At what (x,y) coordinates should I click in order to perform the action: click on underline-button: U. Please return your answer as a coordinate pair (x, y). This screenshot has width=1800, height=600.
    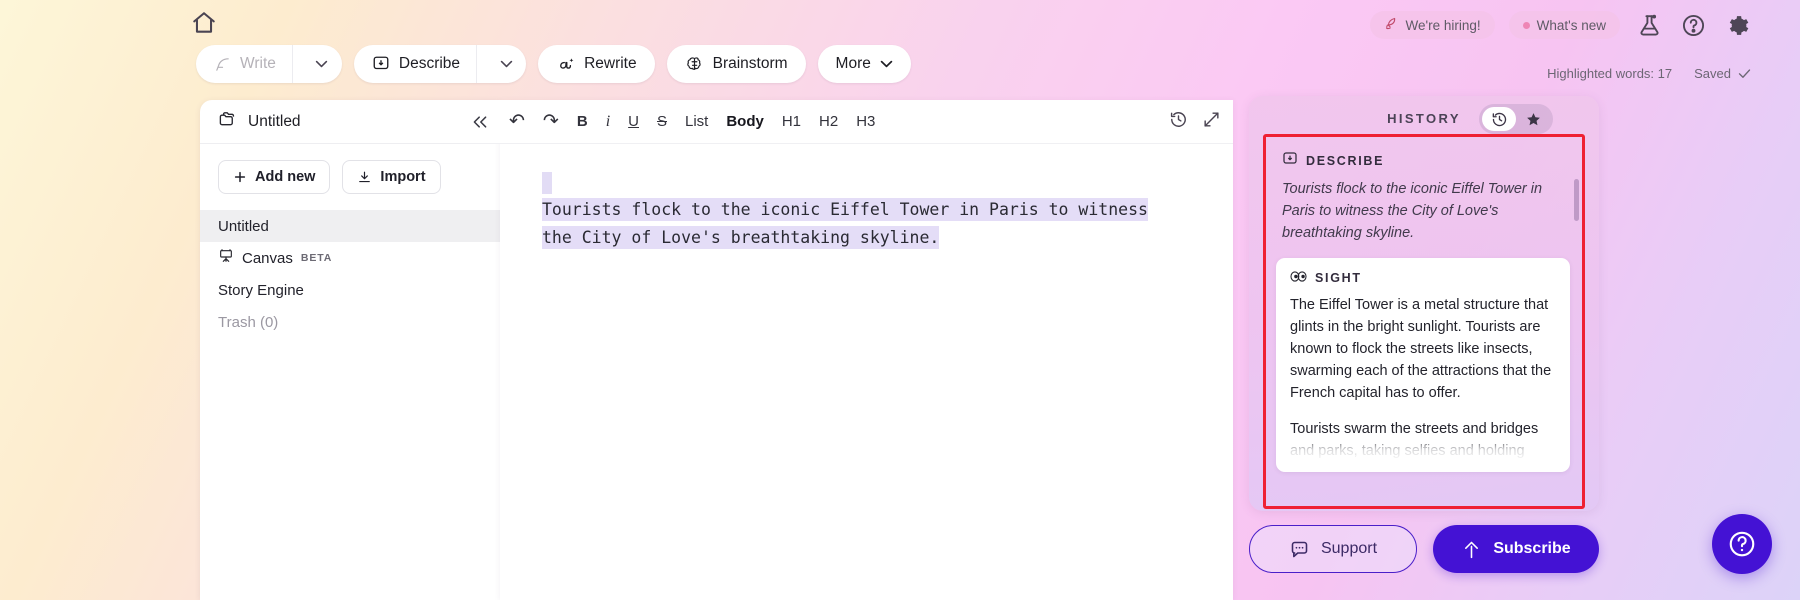
    Looking at the image, I should click on (633, 122).